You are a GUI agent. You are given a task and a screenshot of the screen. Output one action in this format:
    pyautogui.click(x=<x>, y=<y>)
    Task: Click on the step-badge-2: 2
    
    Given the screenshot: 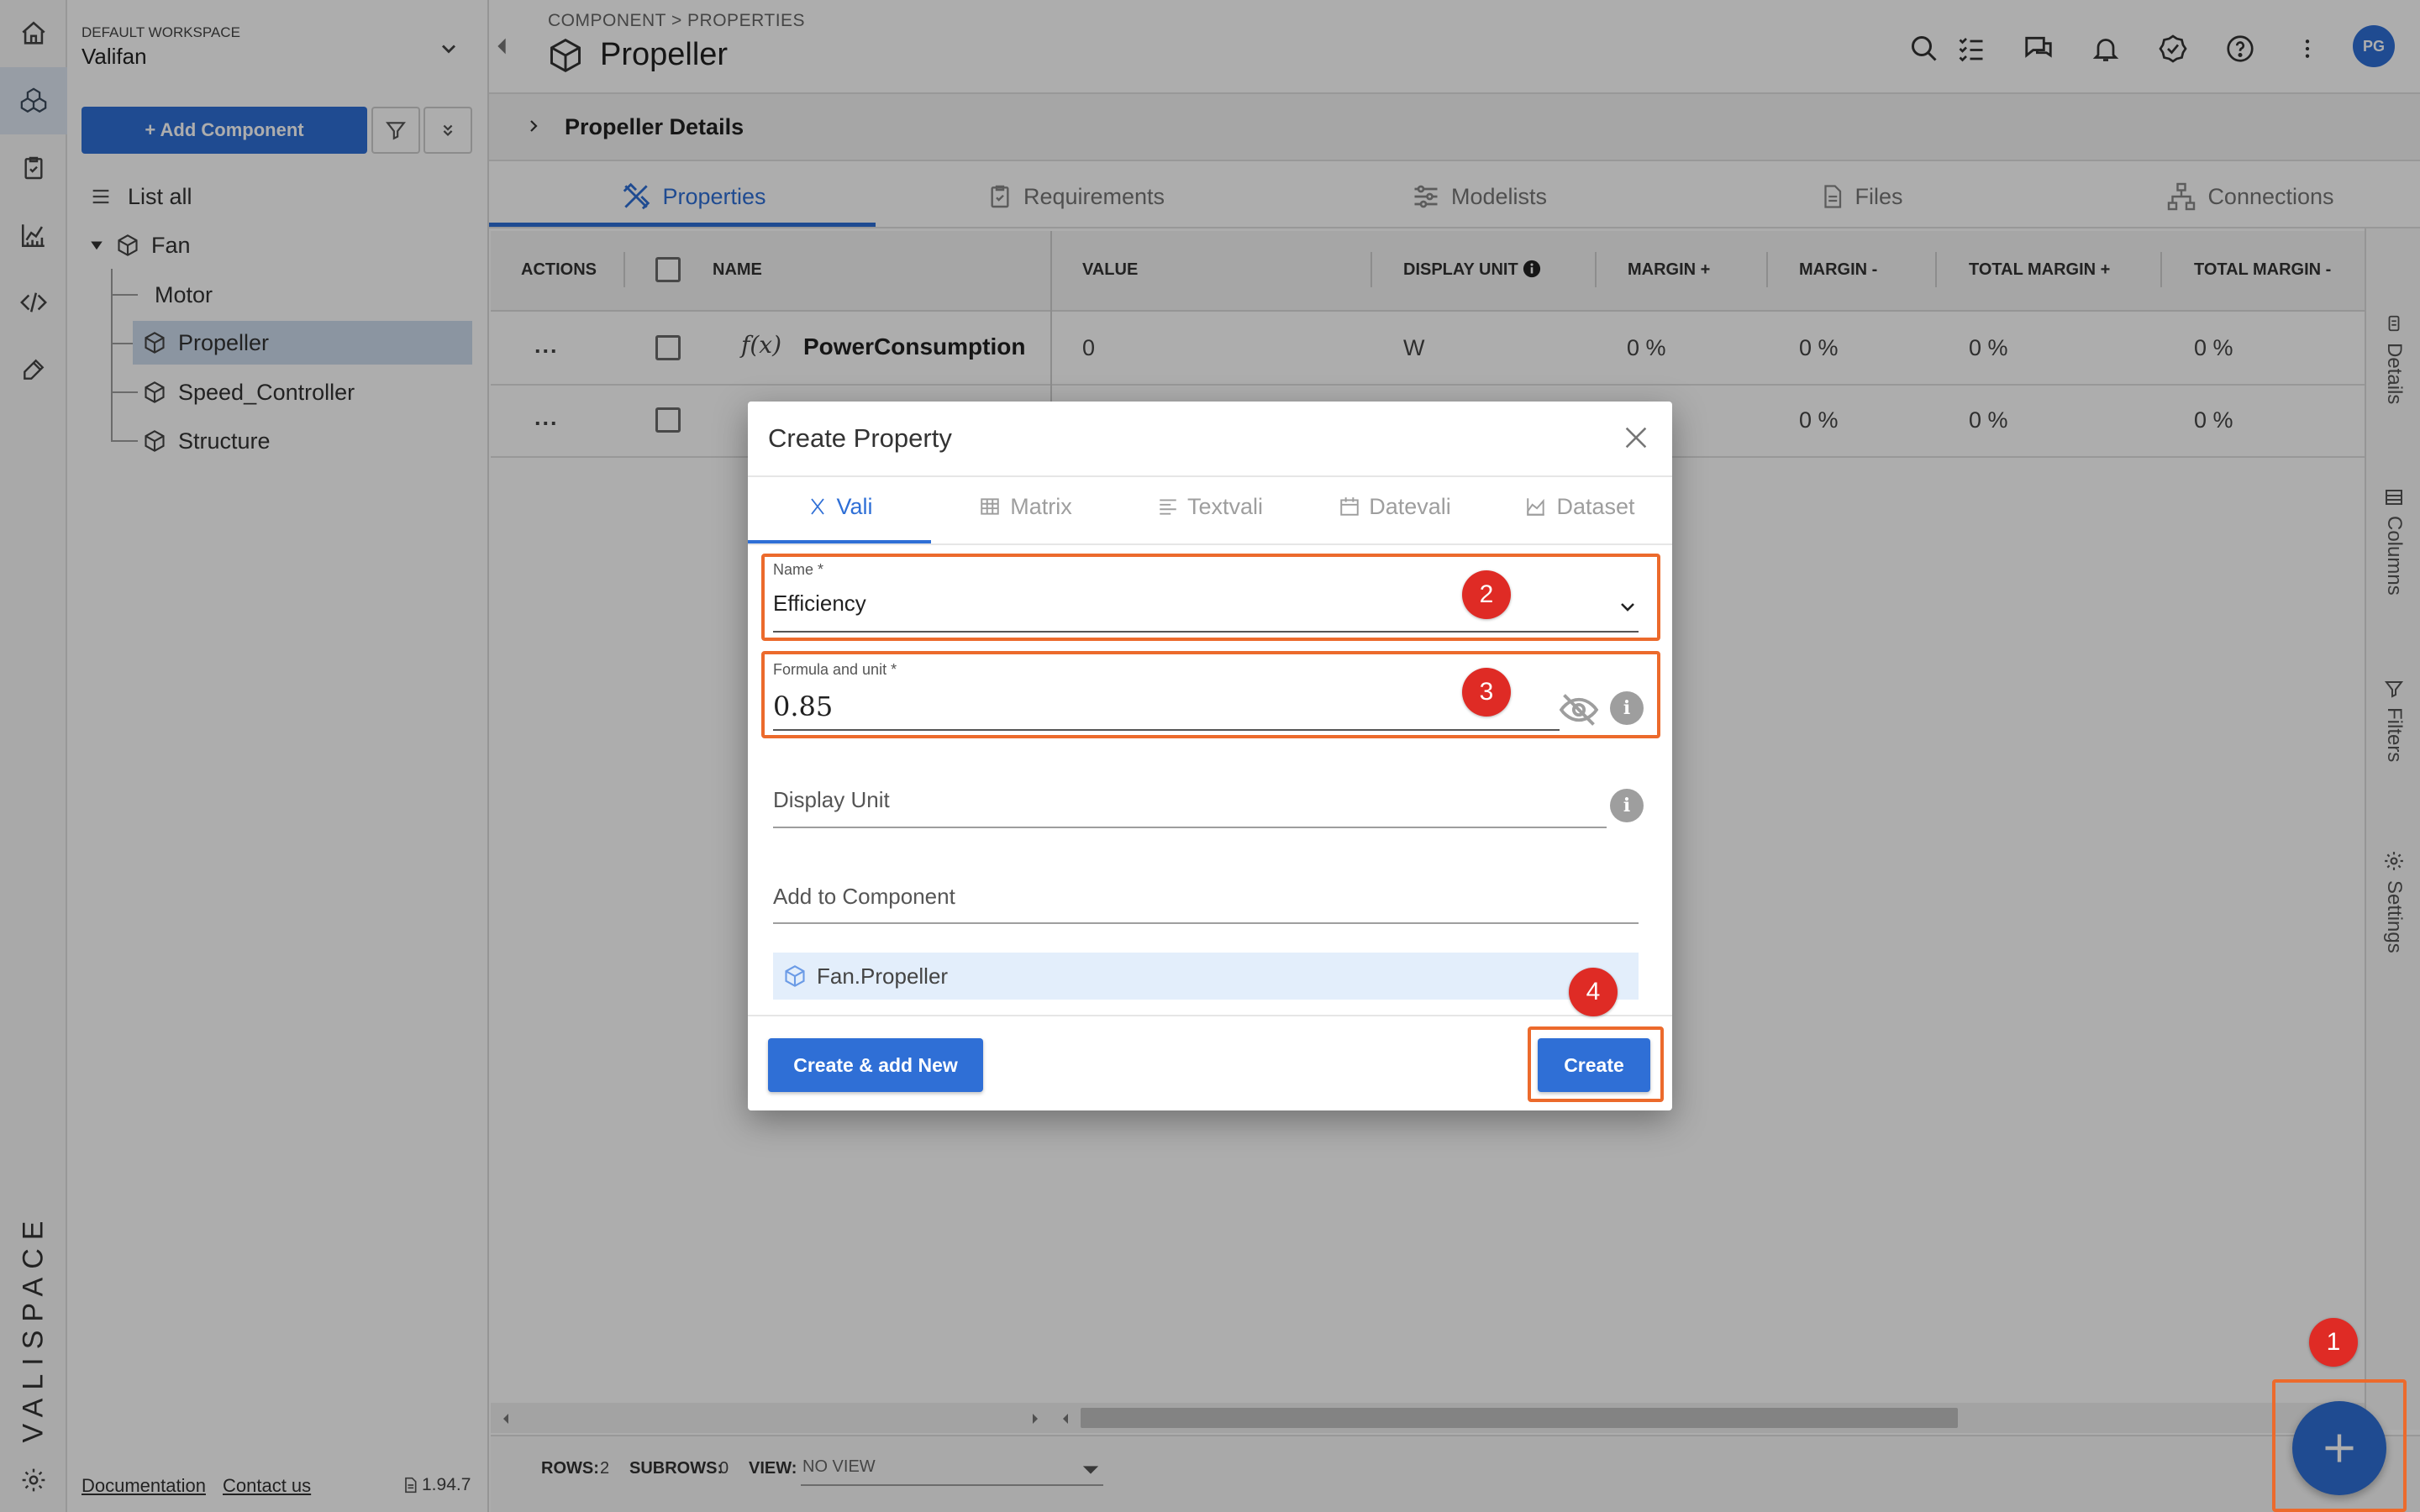 What is the action you would take?
    pyautogui.click(x=1486, y=594)
    